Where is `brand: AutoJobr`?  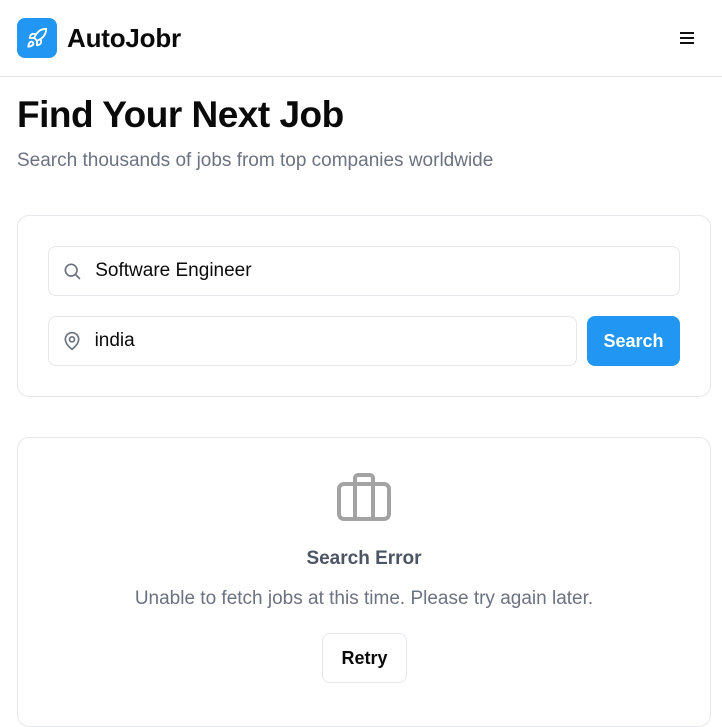 brand: AutoJobr is located at coordinates (99, 38).